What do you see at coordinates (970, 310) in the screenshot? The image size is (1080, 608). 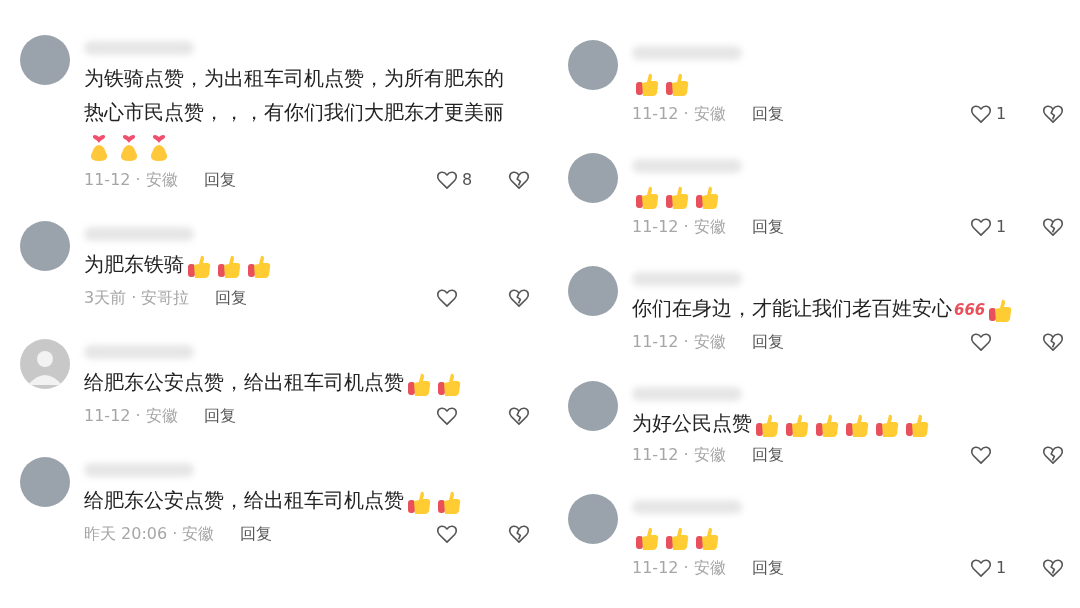 I see `emoji-666: 666` at bounding box center [970, 310].